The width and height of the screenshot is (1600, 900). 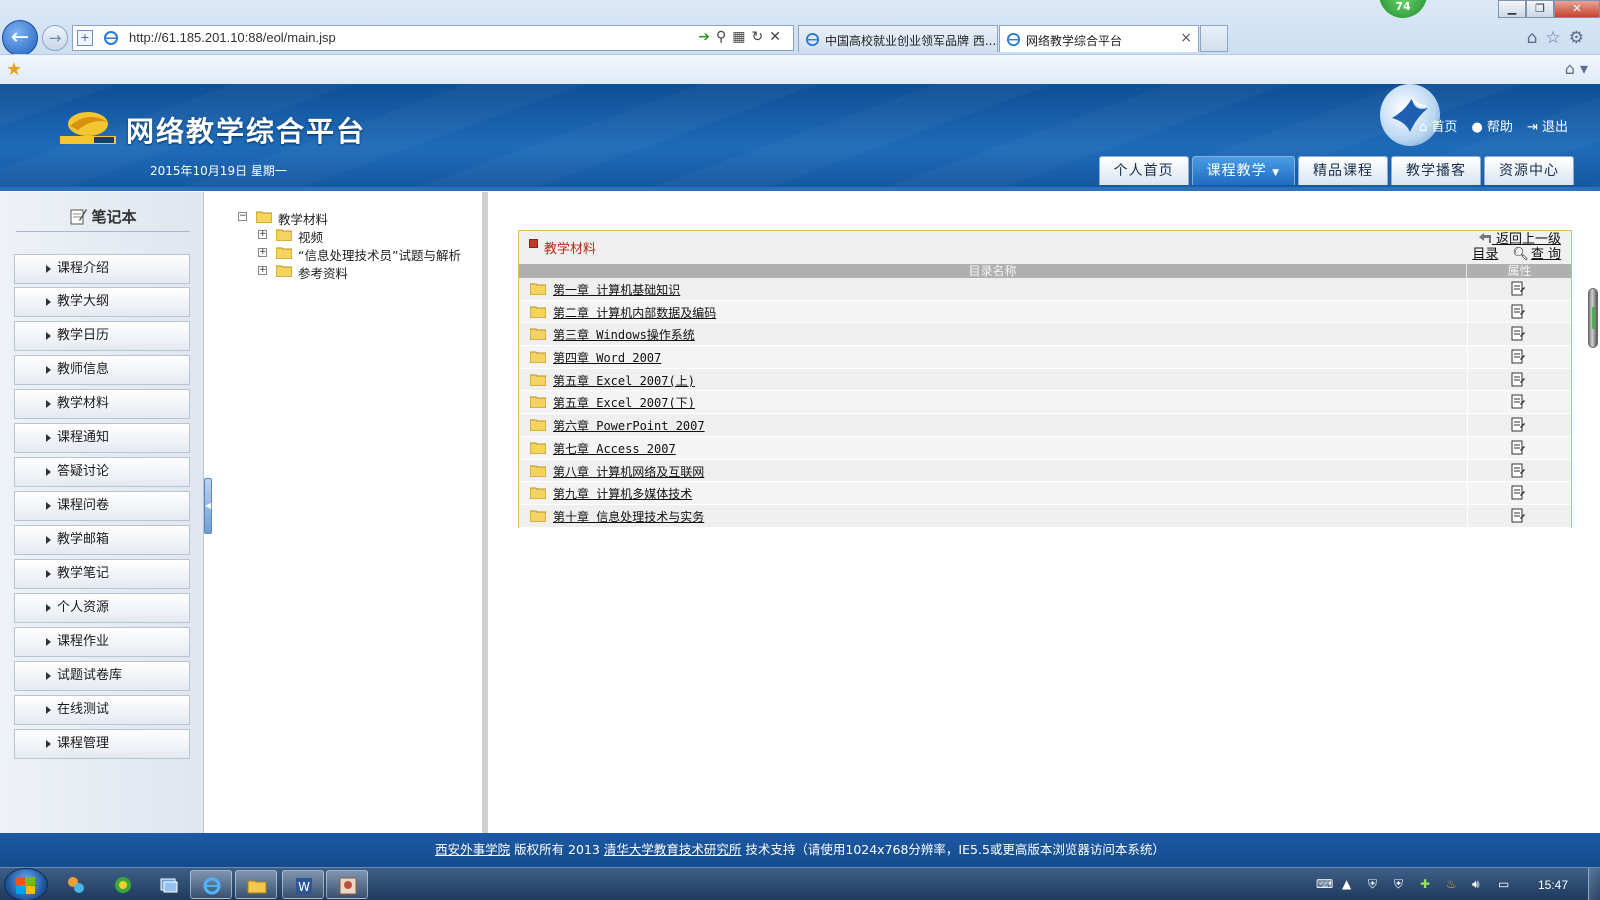 What do you see at coordinates (1547, 125) in the screenshot?
I see `logout-link: ⇥ 退出` at bounding box center [1547, 125].